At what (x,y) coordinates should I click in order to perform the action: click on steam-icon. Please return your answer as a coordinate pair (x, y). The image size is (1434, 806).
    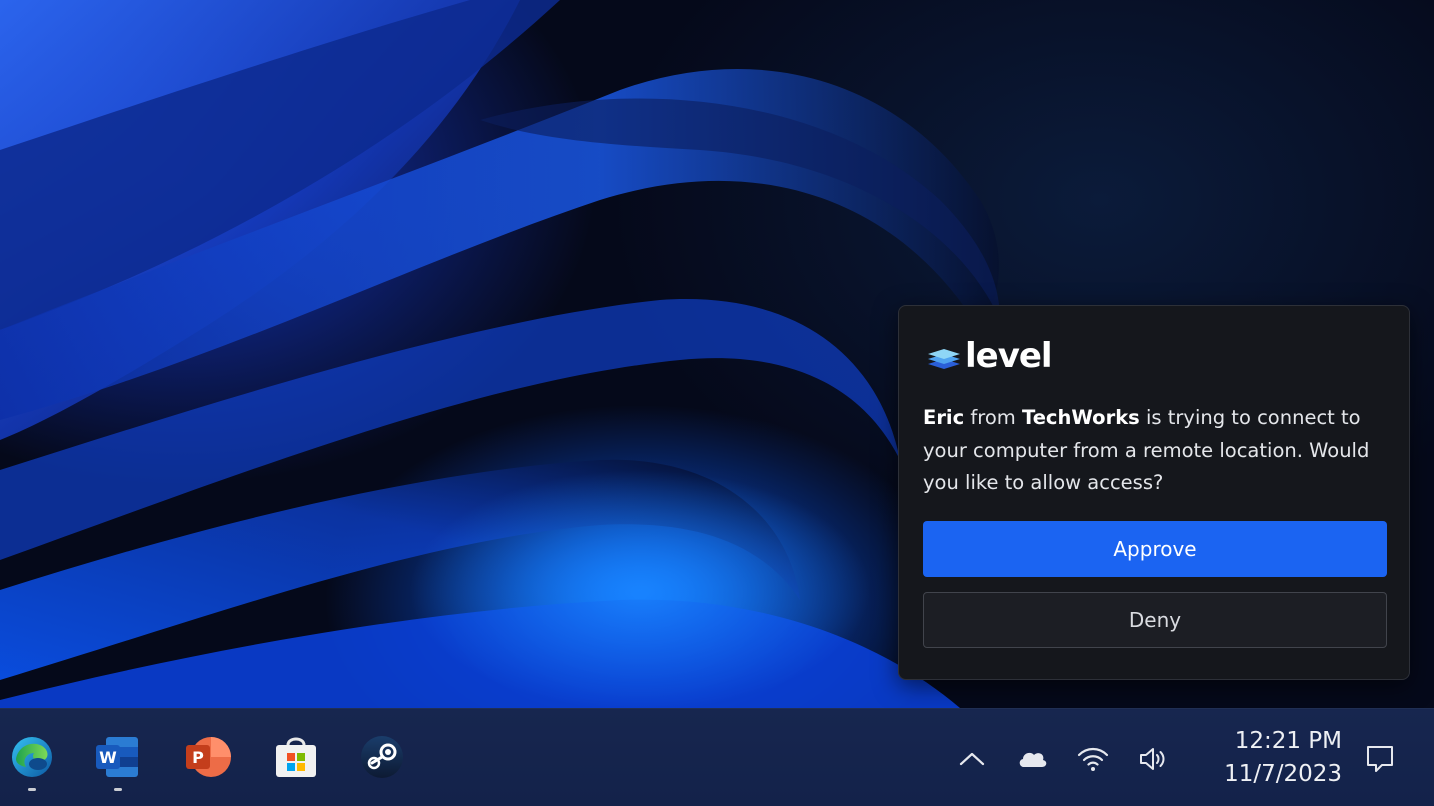
    Looking at the image, I should click on (382, 757).